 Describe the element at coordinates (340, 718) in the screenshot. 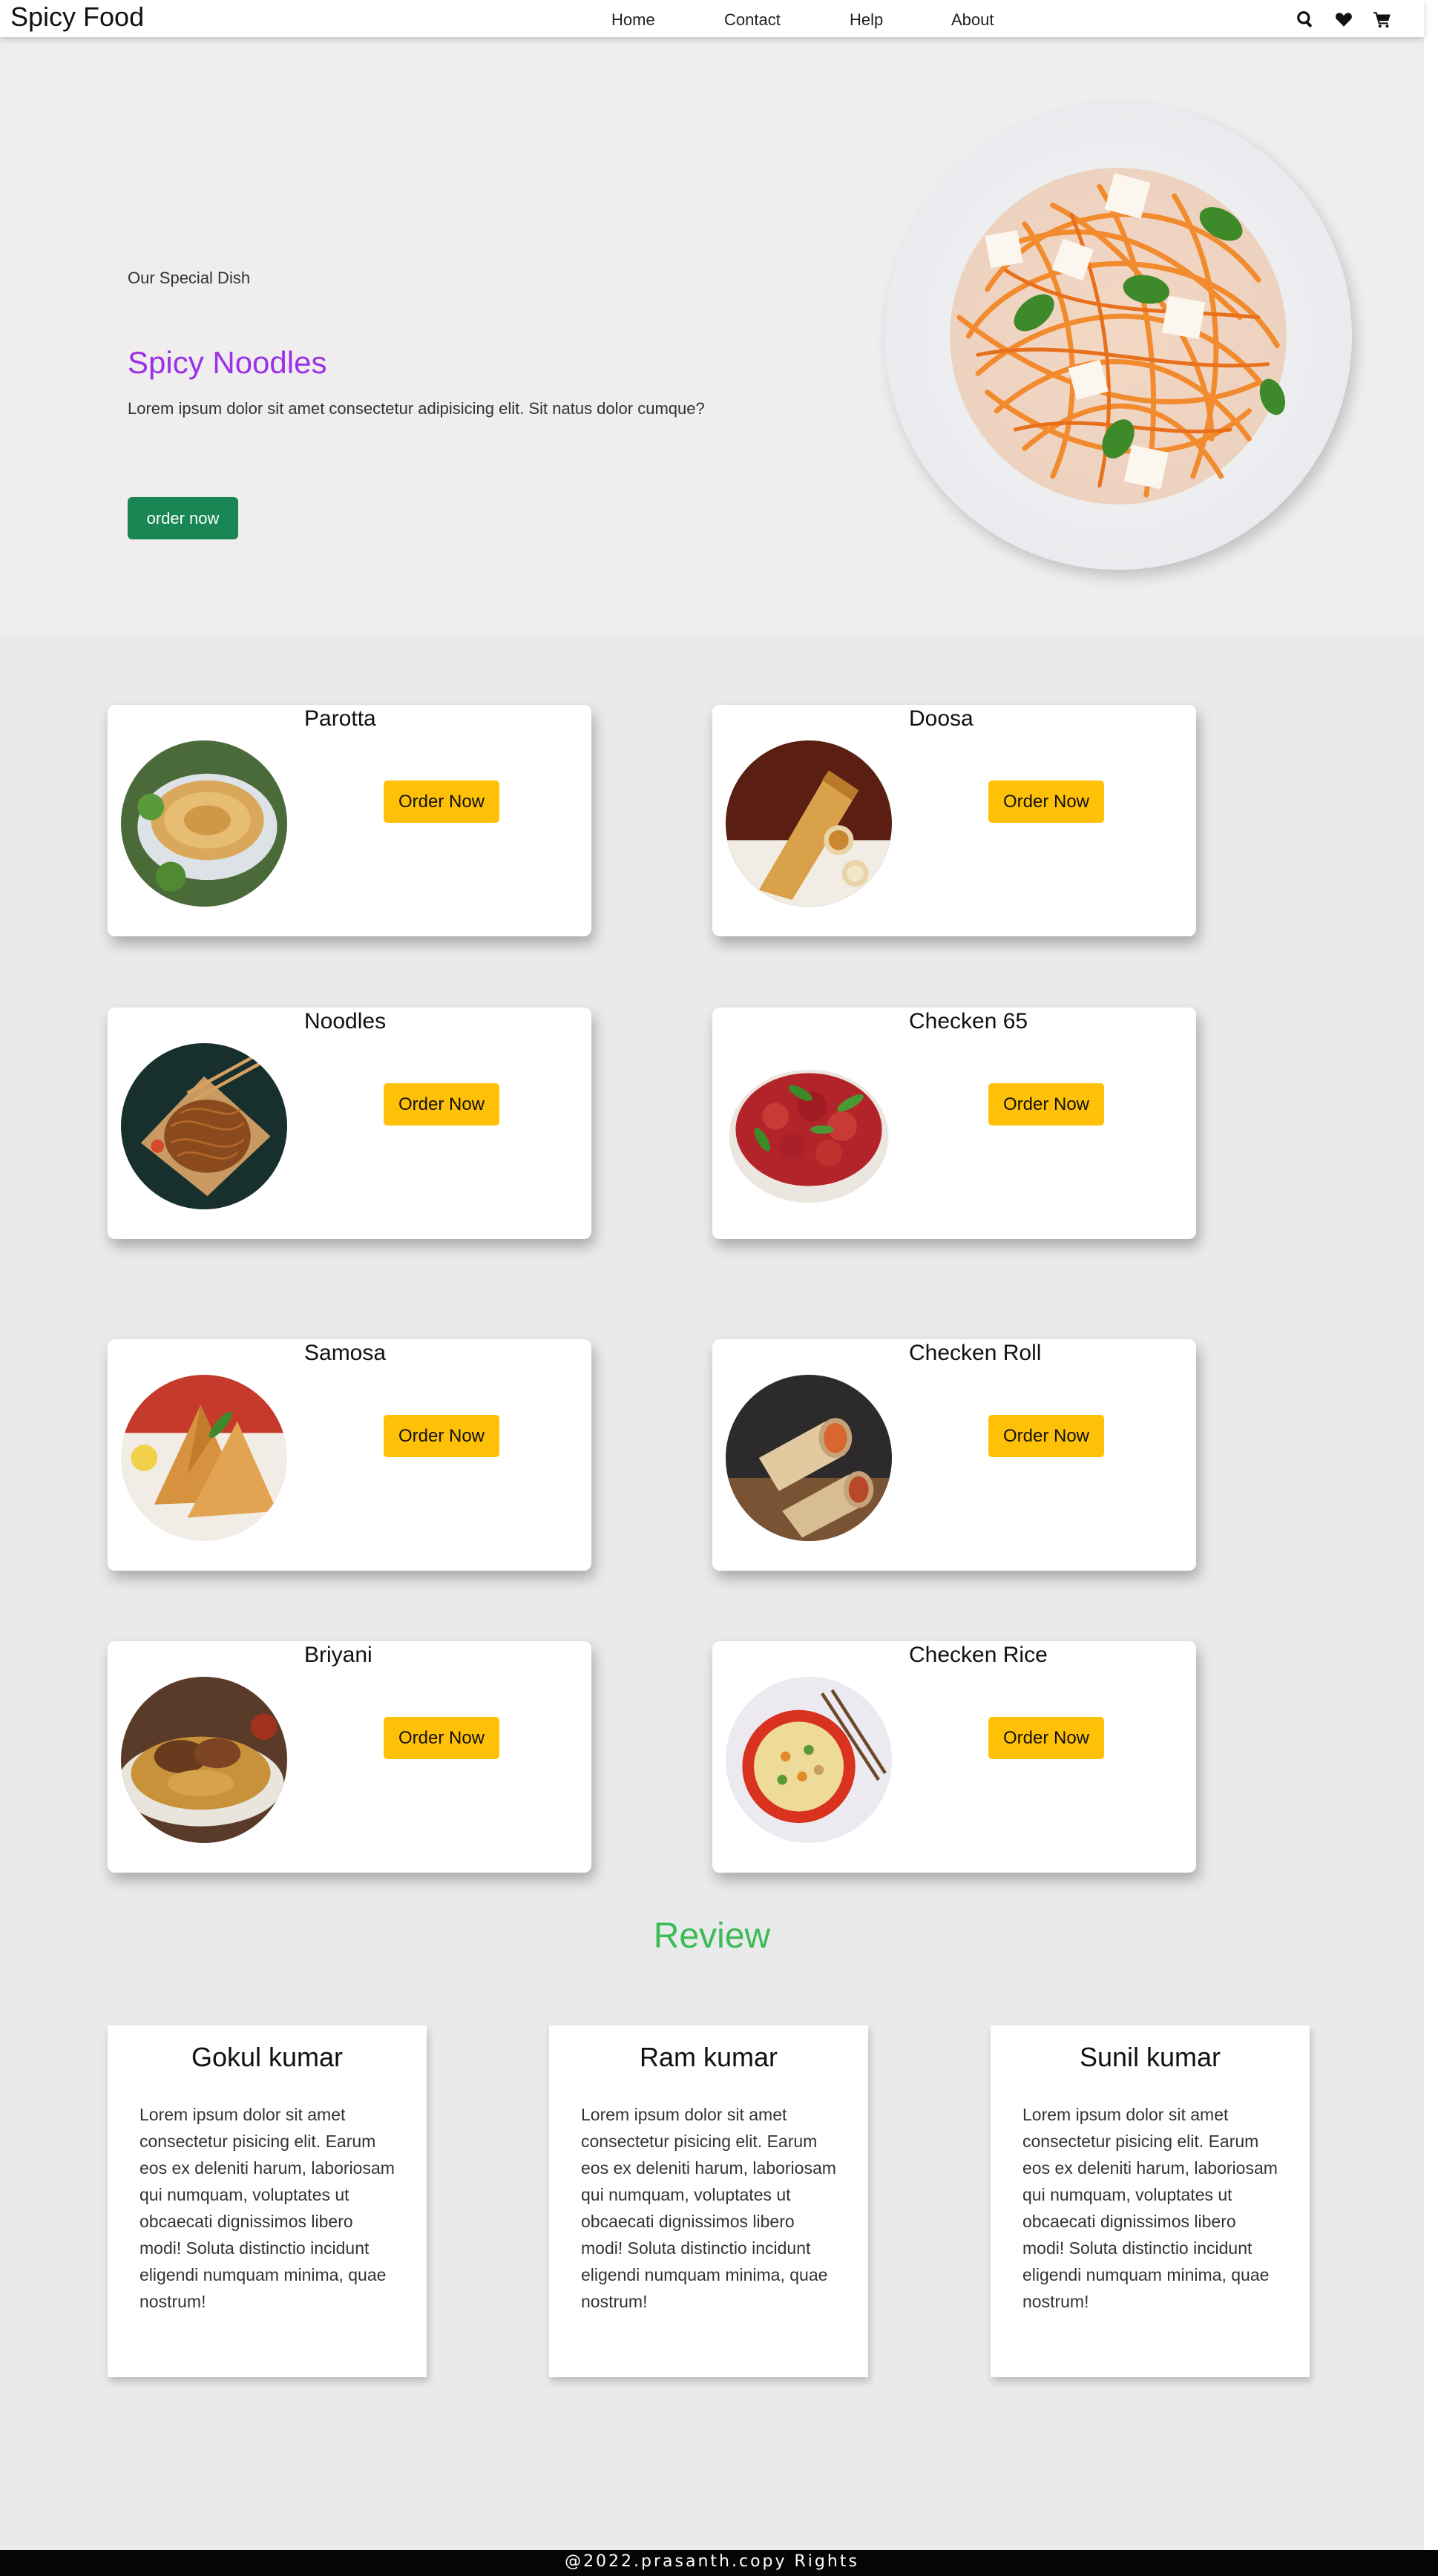

I see `menu-card-title: Parotta` at that location.